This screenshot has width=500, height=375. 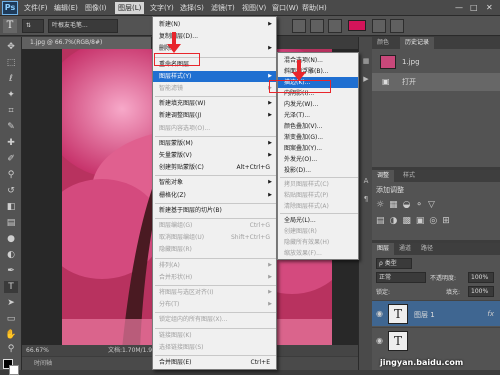 I want to click on layer-effects-icon: fx, so click(x=490, y=314).